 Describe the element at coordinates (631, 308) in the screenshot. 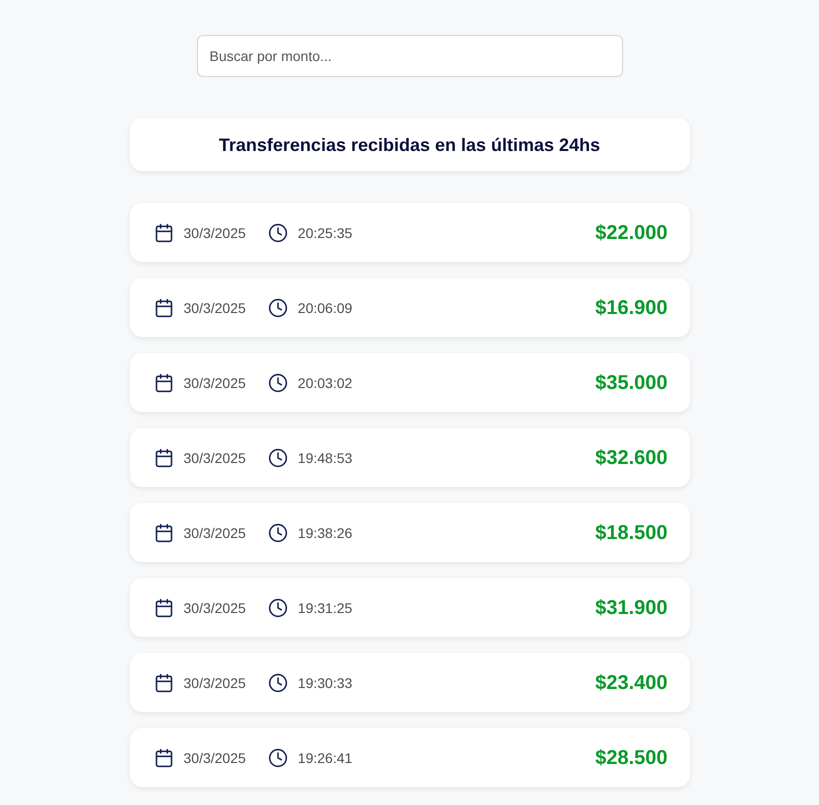

I see `transfer-amount: $16.900` at that location.